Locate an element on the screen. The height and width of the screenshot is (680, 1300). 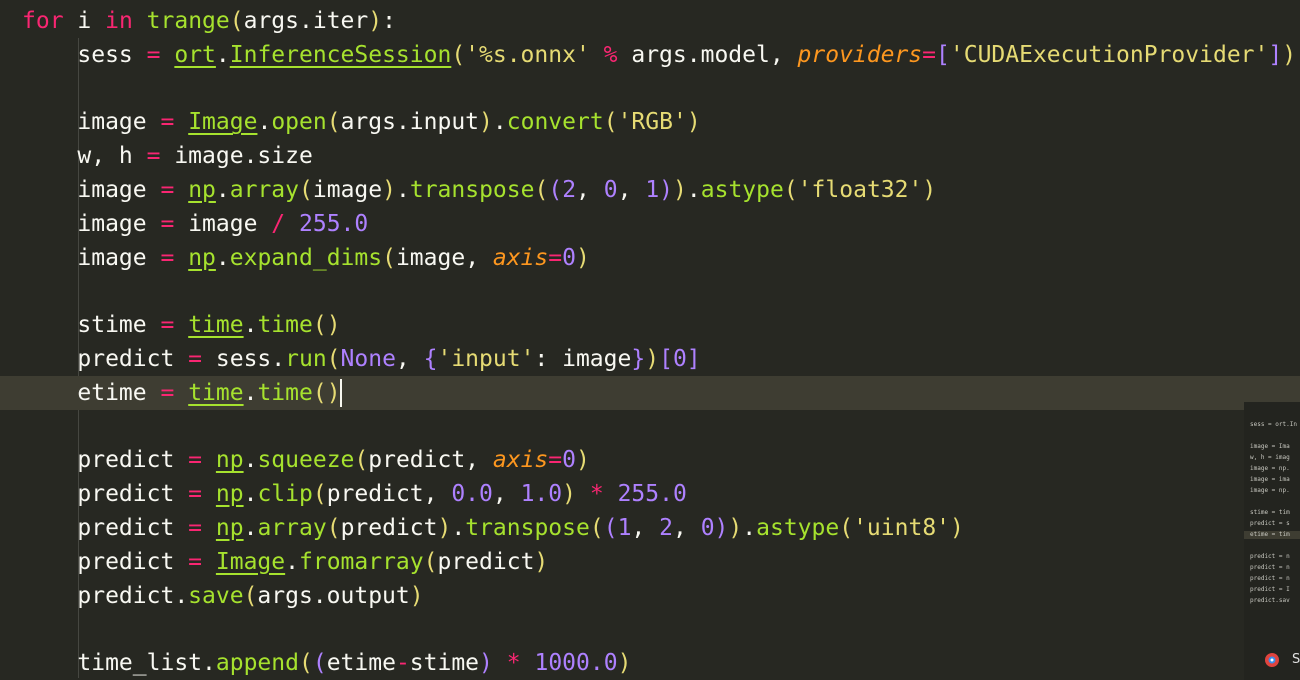
code-line: image = image / 255.0 is located at coordinates (650, 224).